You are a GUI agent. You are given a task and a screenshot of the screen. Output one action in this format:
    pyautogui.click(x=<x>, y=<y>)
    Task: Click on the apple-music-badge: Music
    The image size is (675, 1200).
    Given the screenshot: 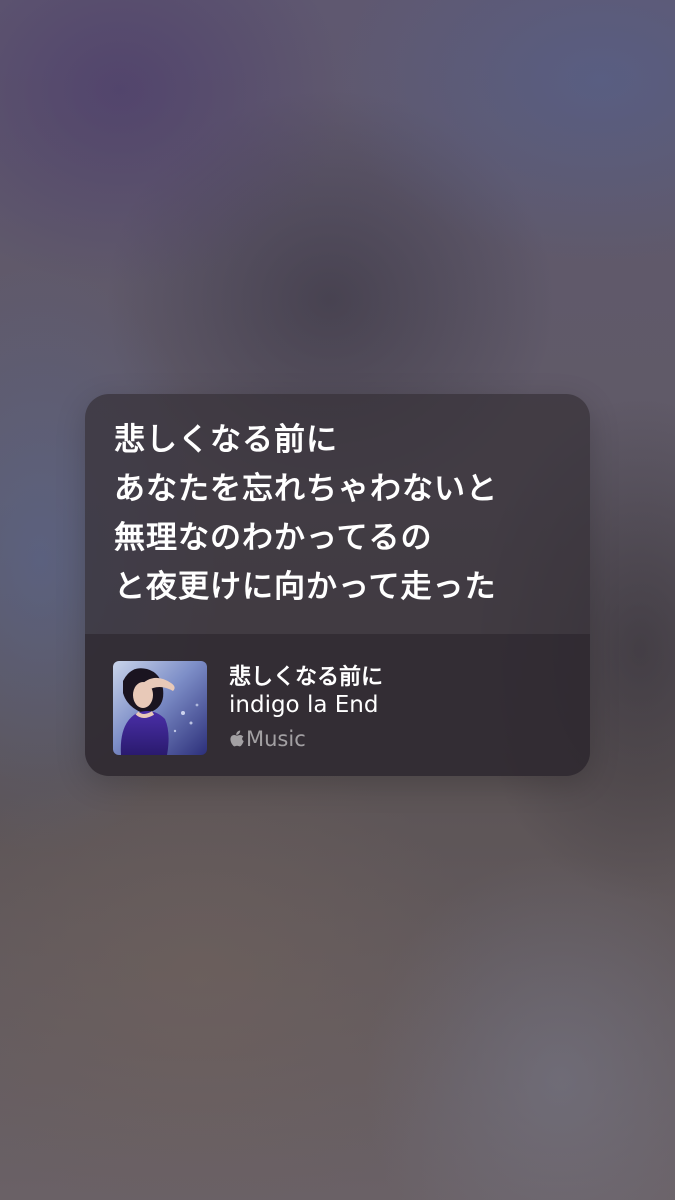 What is the action you would take?
    pyautogui.click(x=267, y=739)
    